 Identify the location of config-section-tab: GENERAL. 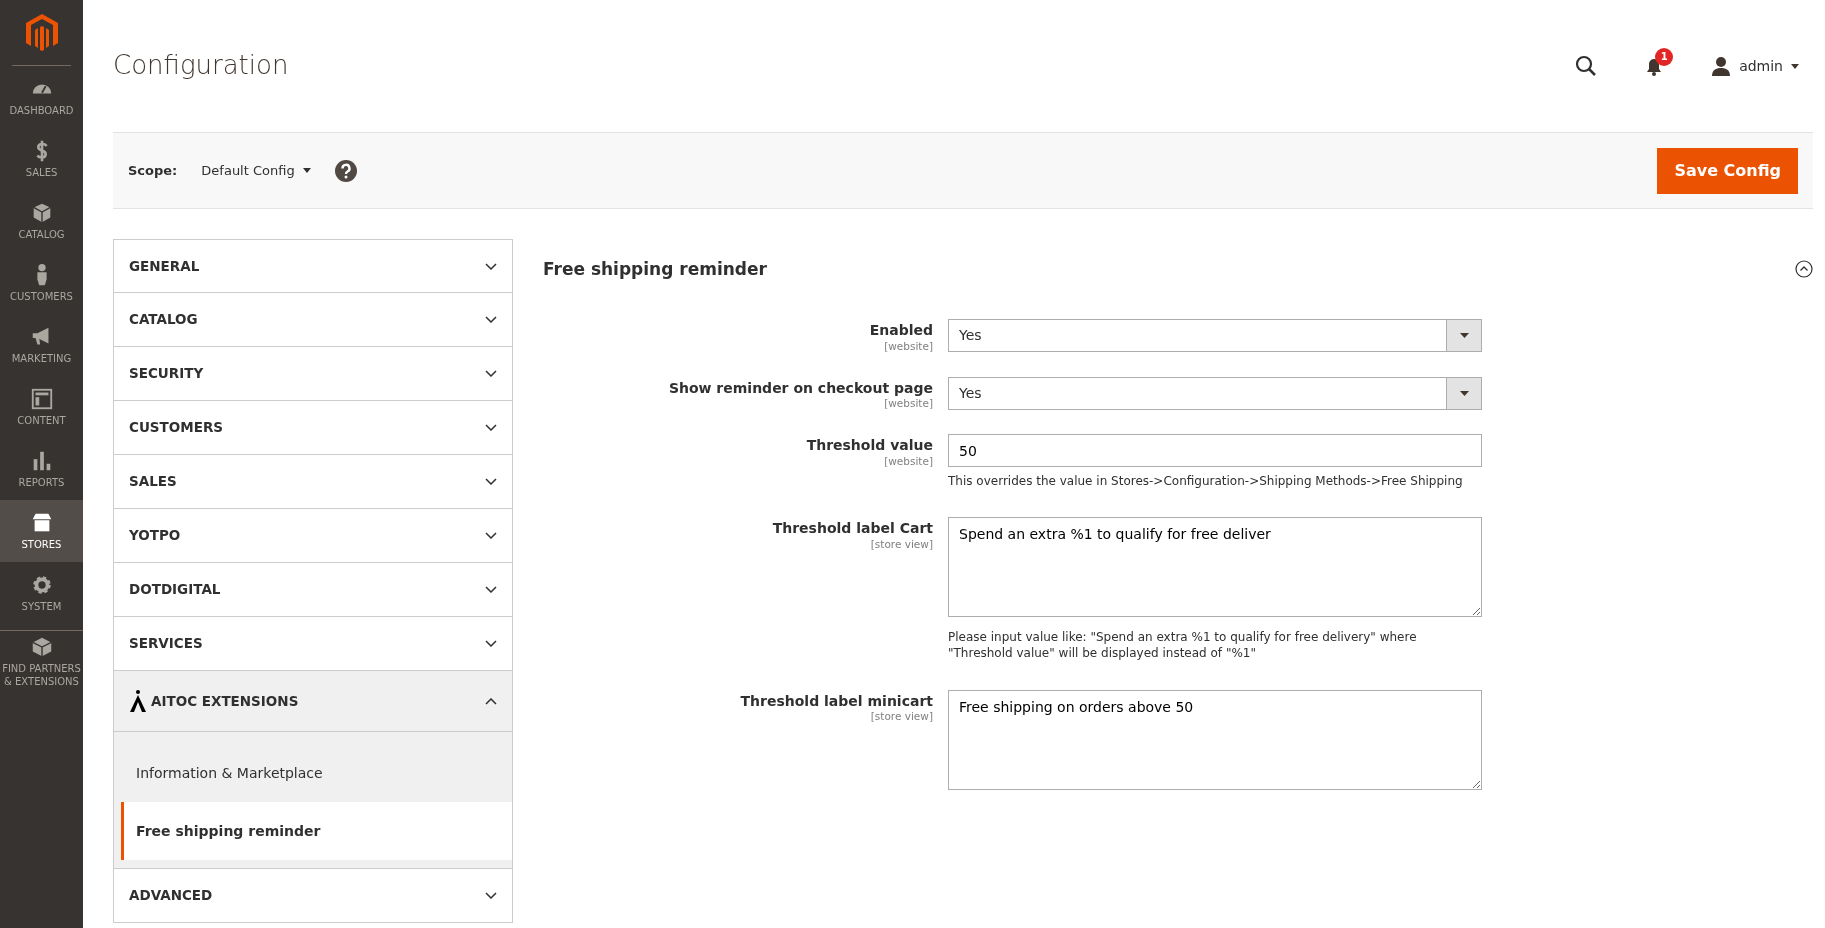
(313, 266).